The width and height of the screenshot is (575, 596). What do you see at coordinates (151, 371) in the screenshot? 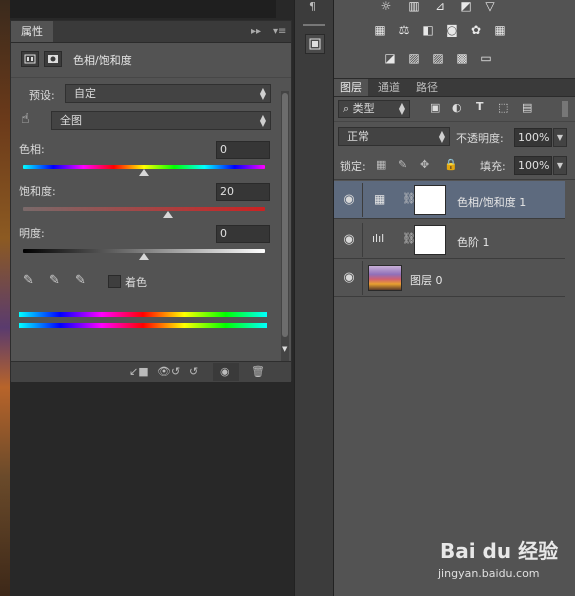
I see `properties-footer: ↙■ 👁↺ ↺ ◉ 🗑` at bounding box center [151, 371].